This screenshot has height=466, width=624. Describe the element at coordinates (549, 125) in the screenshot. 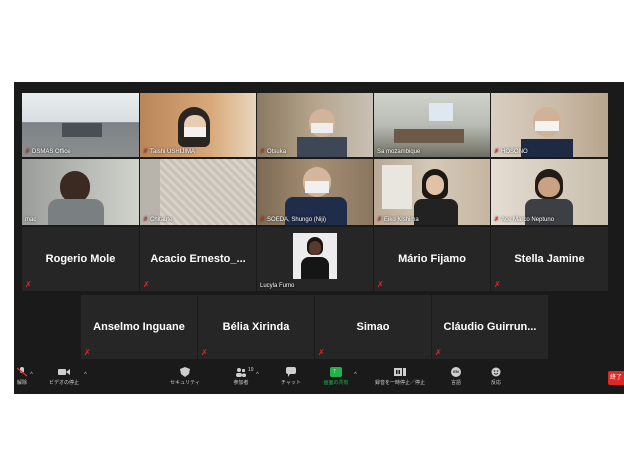

I see `video-tile: ✗ HOSONO` at that location.